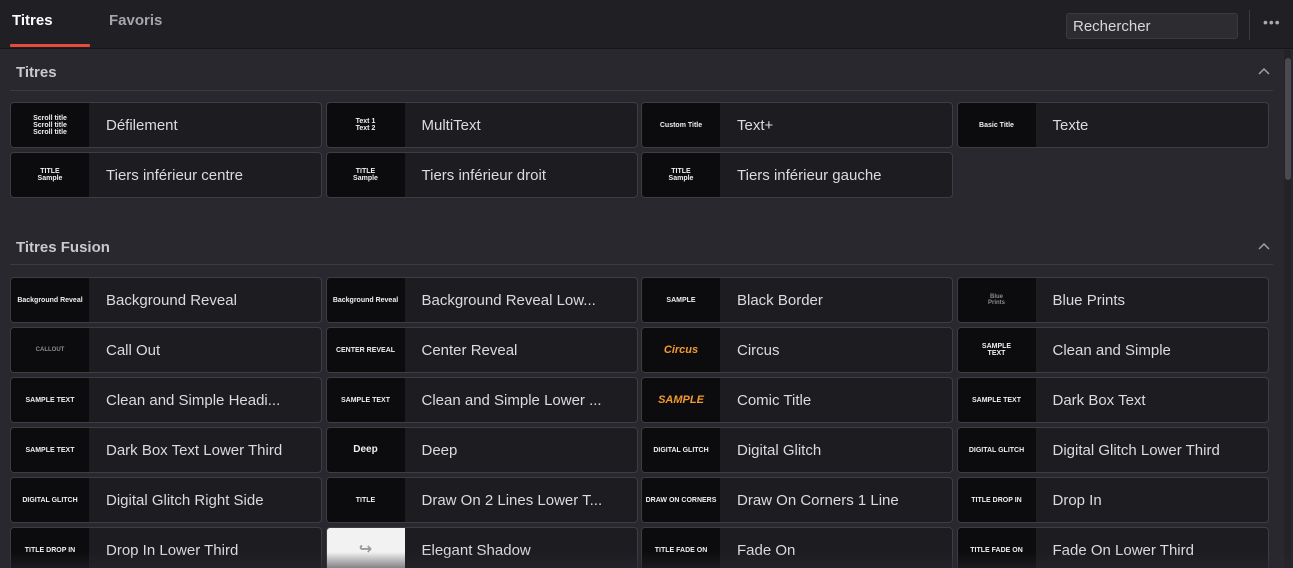 The width and height of the screenshot is (1293, 568). Describe the element at coordinates (996, 300) in the screenshot. I see `title-thumbnail: Blue Prints` at that location.